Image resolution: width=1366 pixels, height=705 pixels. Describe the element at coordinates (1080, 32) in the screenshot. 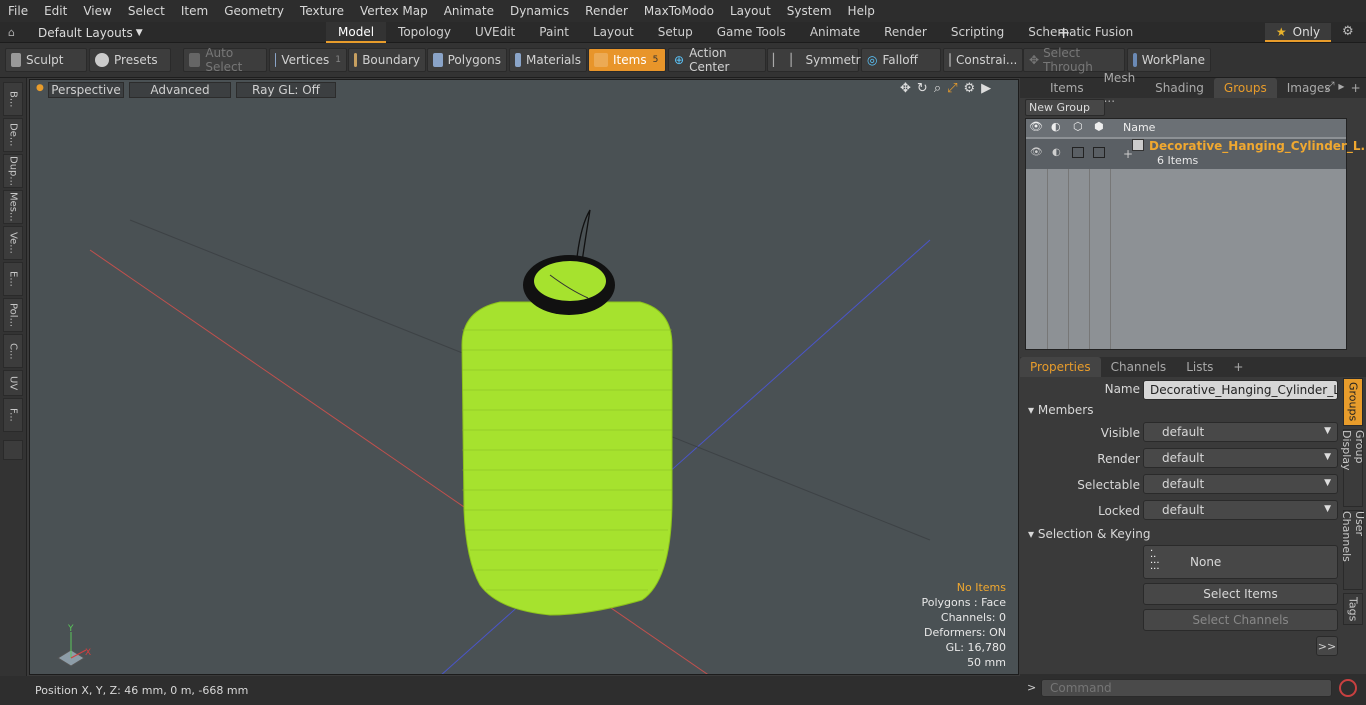

I see `tab-schematic-fusion: Schematic Fusion` at that location.